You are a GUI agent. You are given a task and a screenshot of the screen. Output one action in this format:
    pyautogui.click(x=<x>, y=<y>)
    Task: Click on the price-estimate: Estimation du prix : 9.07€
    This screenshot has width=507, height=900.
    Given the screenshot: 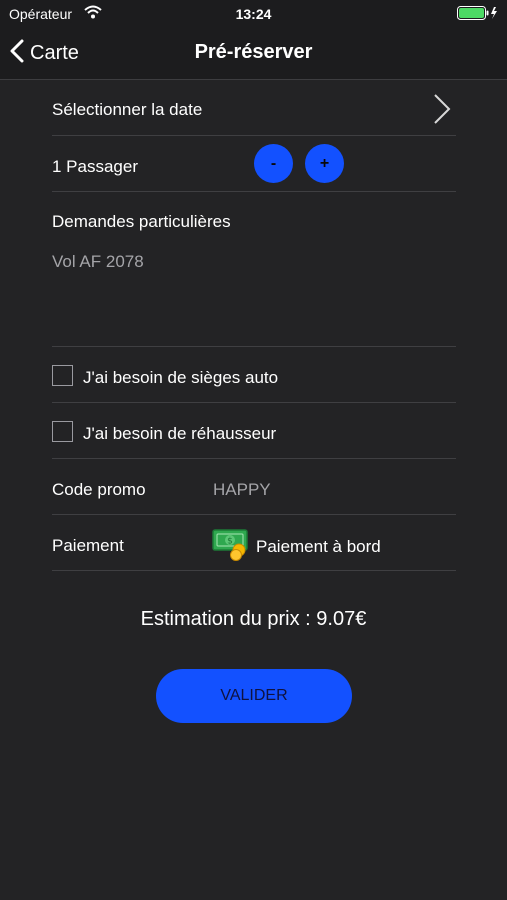 What is the action you would take?
    pyautogui.click(x=253, y=619)
    